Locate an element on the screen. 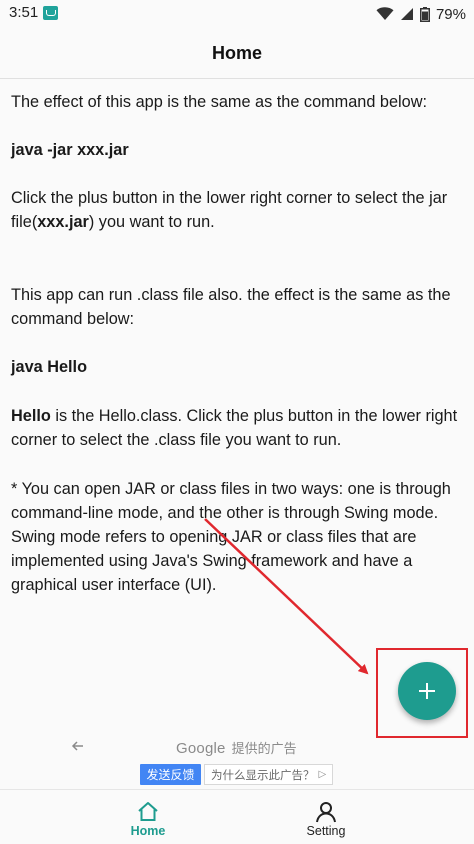  google-logo: Google is located at coordinates (201, 748).